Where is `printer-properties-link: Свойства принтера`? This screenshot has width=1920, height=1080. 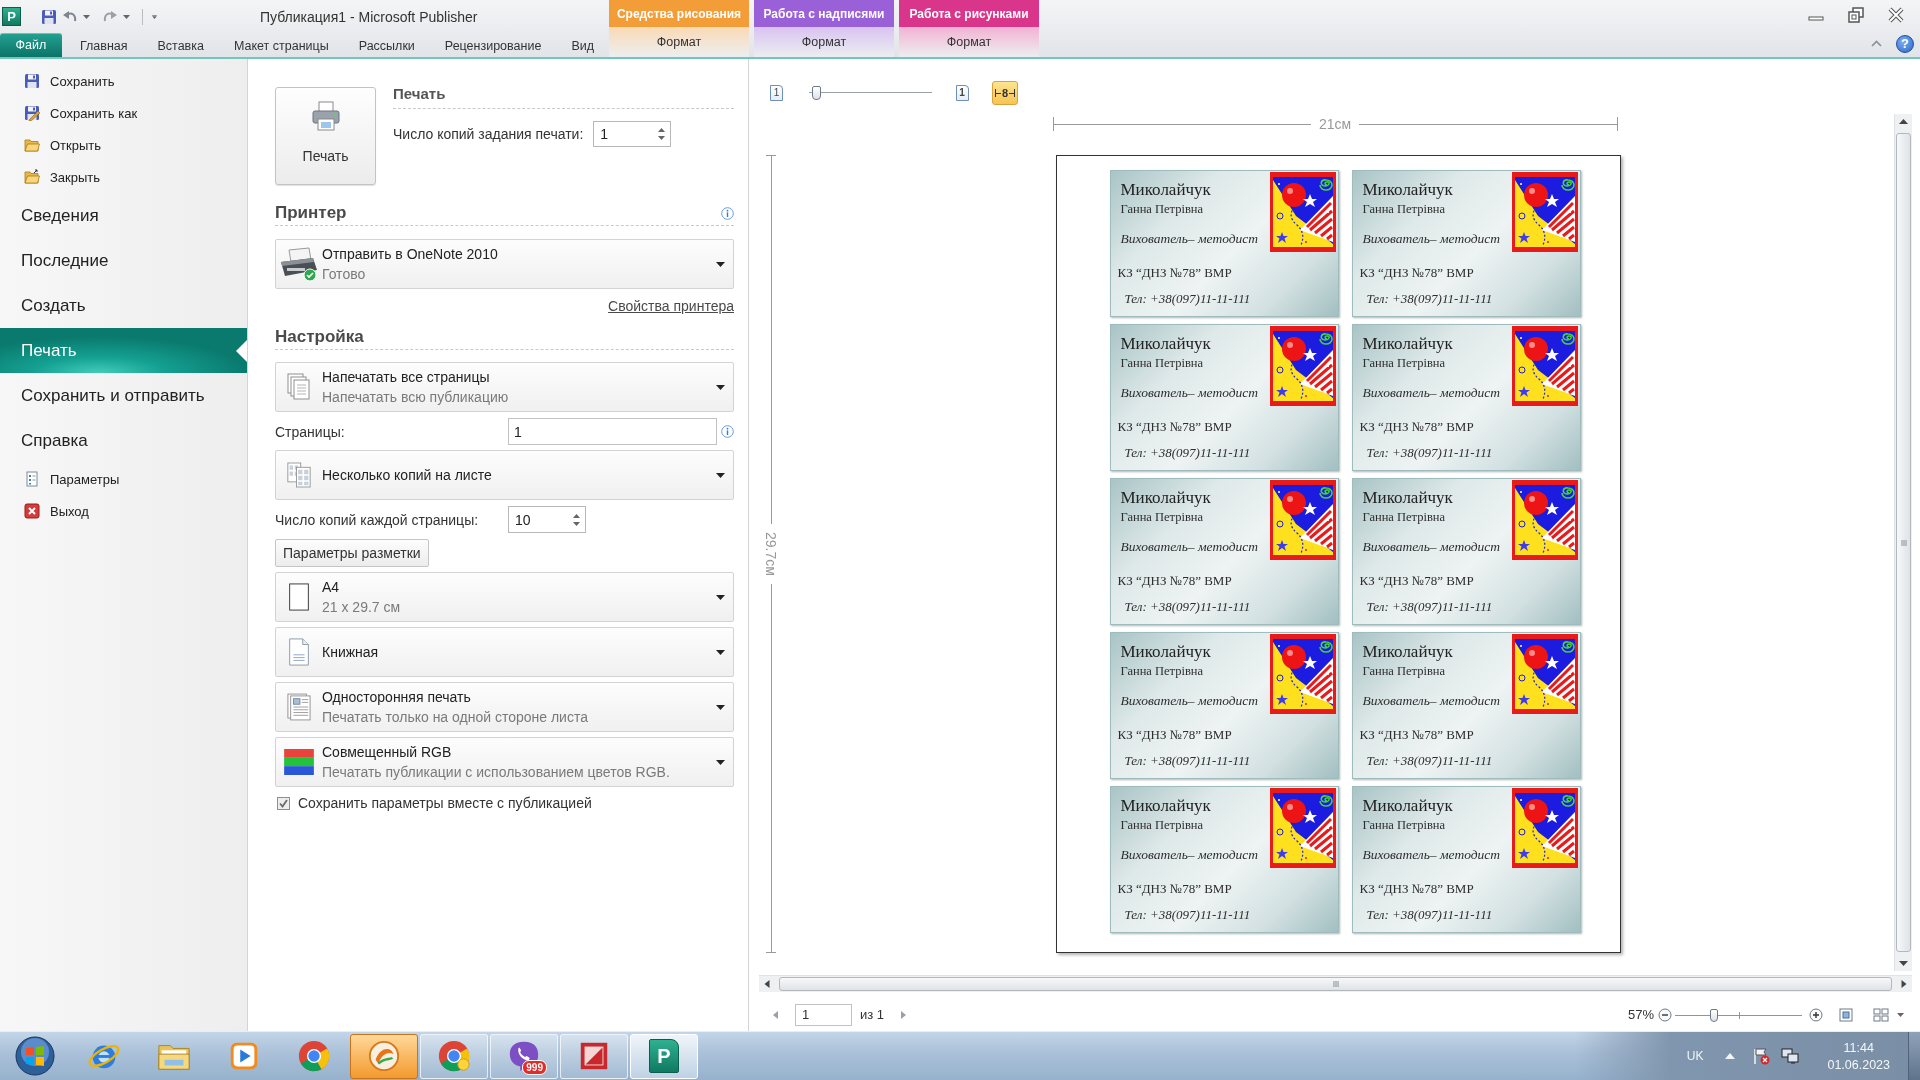
printer-properties-link: Свойства принтера is located at coordinates (671, 306).